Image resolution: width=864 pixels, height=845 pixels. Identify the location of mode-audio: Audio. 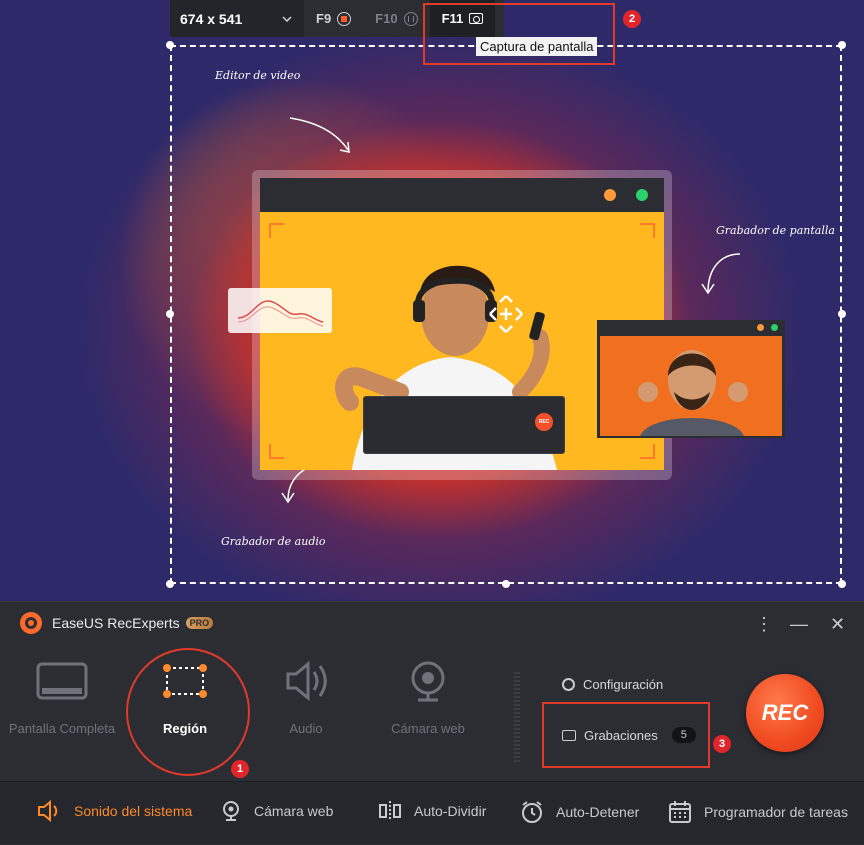
(306, 698).